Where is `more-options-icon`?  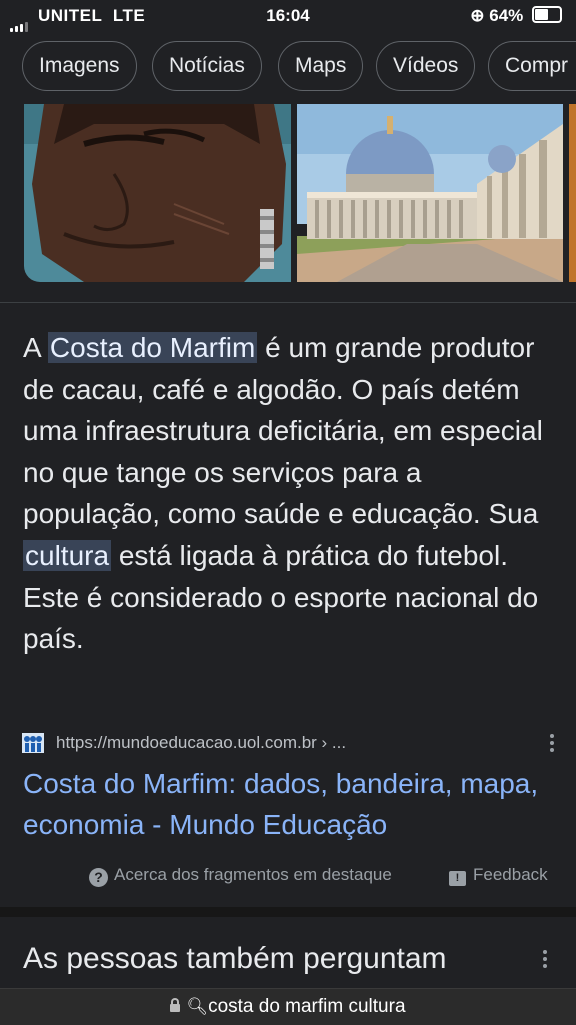 more-options-icon is located at coordinates (552, 744).